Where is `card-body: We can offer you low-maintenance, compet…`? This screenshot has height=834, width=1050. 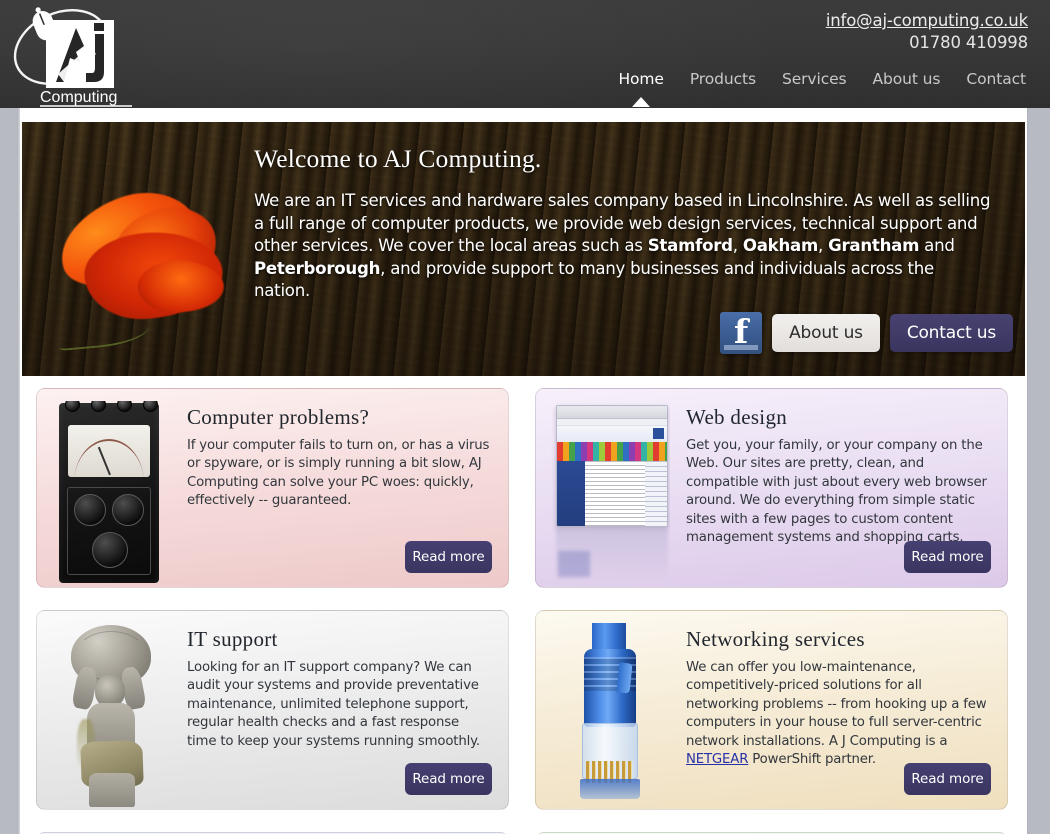
card-body: We can offer you low-maintenance, compet… is located at coordinates (837, 714).